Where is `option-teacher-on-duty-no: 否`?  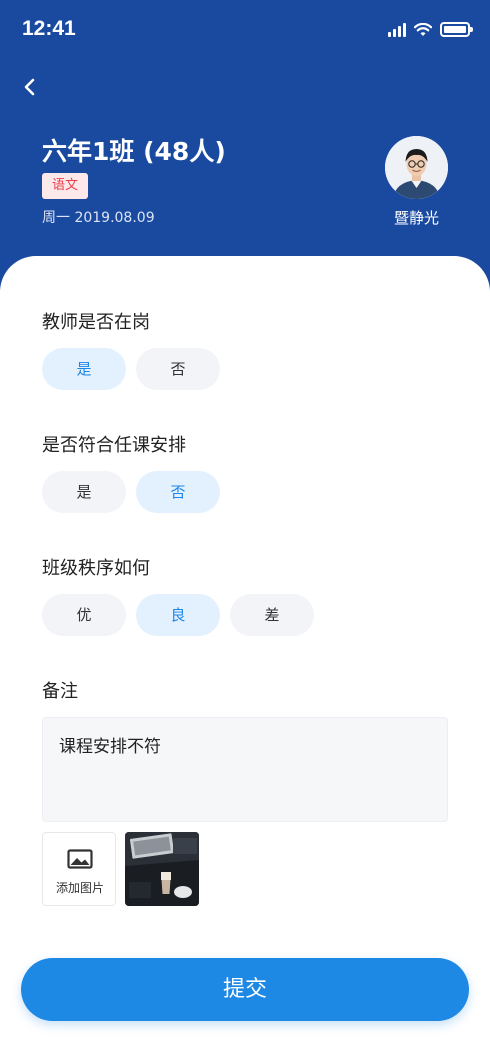 option-teacher-on-duty-no: 否 is located at coordinates (178, 369).